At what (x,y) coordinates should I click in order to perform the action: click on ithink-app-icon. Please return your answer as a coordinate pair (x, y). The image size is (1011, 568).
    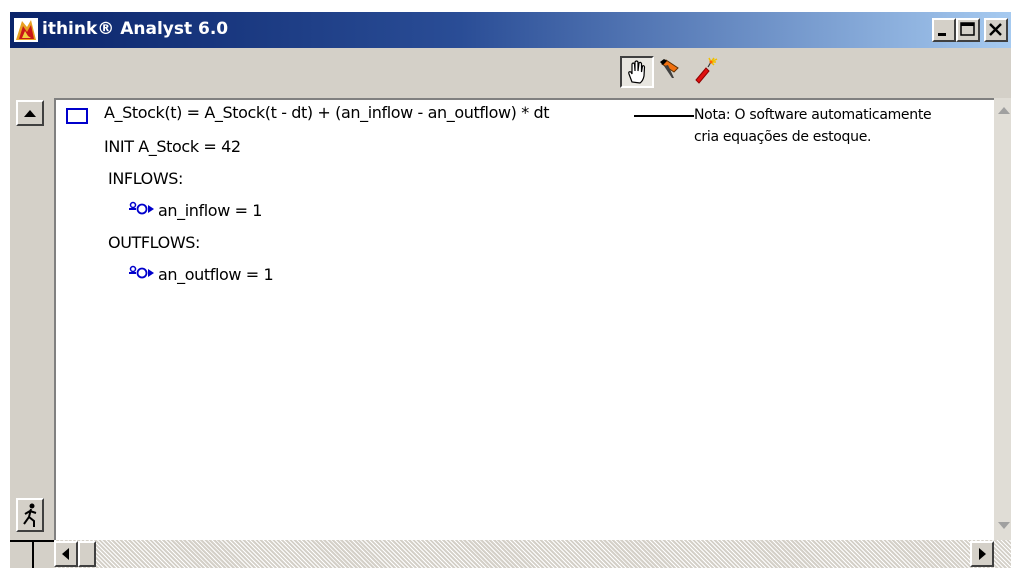
    Looking at the image, I should click on (26, 30).